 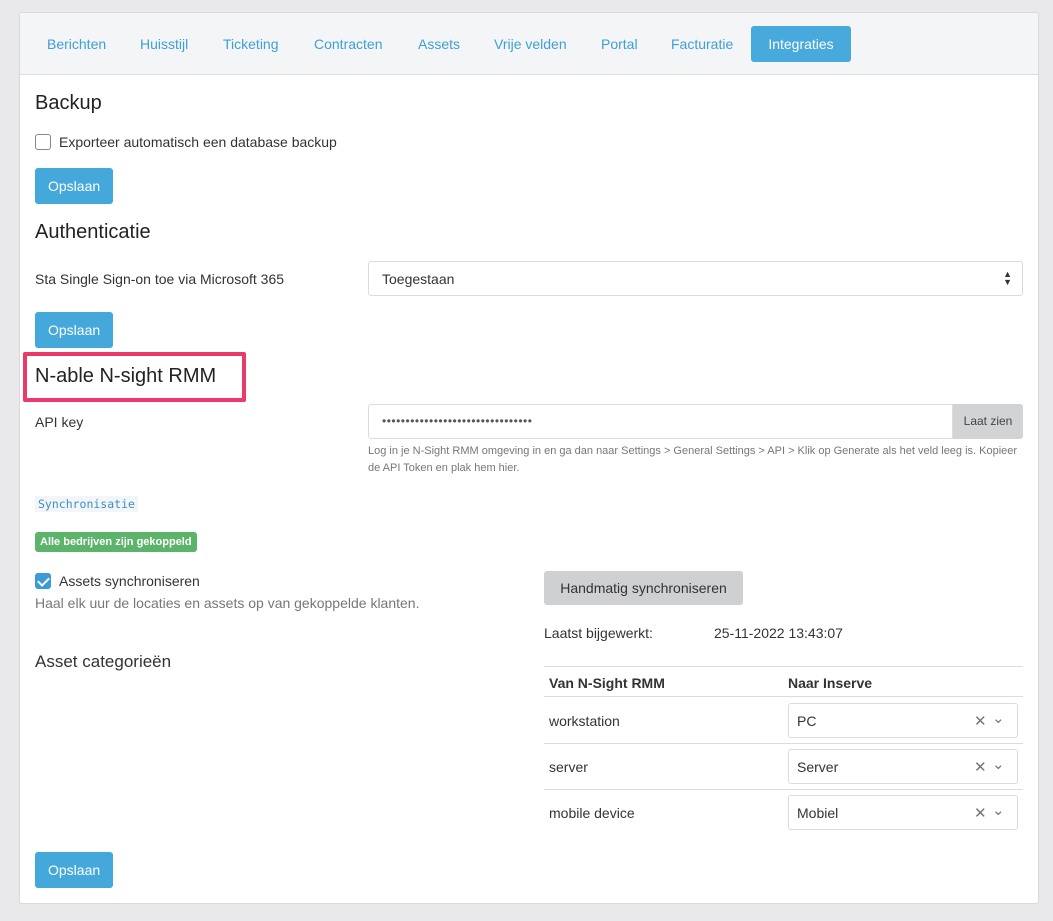 What do you see at coordinates (778, 633) in the screenshot?
I see `last-updated-value: 25-11-2022 13:43:07` at bounding box center [778, 633].